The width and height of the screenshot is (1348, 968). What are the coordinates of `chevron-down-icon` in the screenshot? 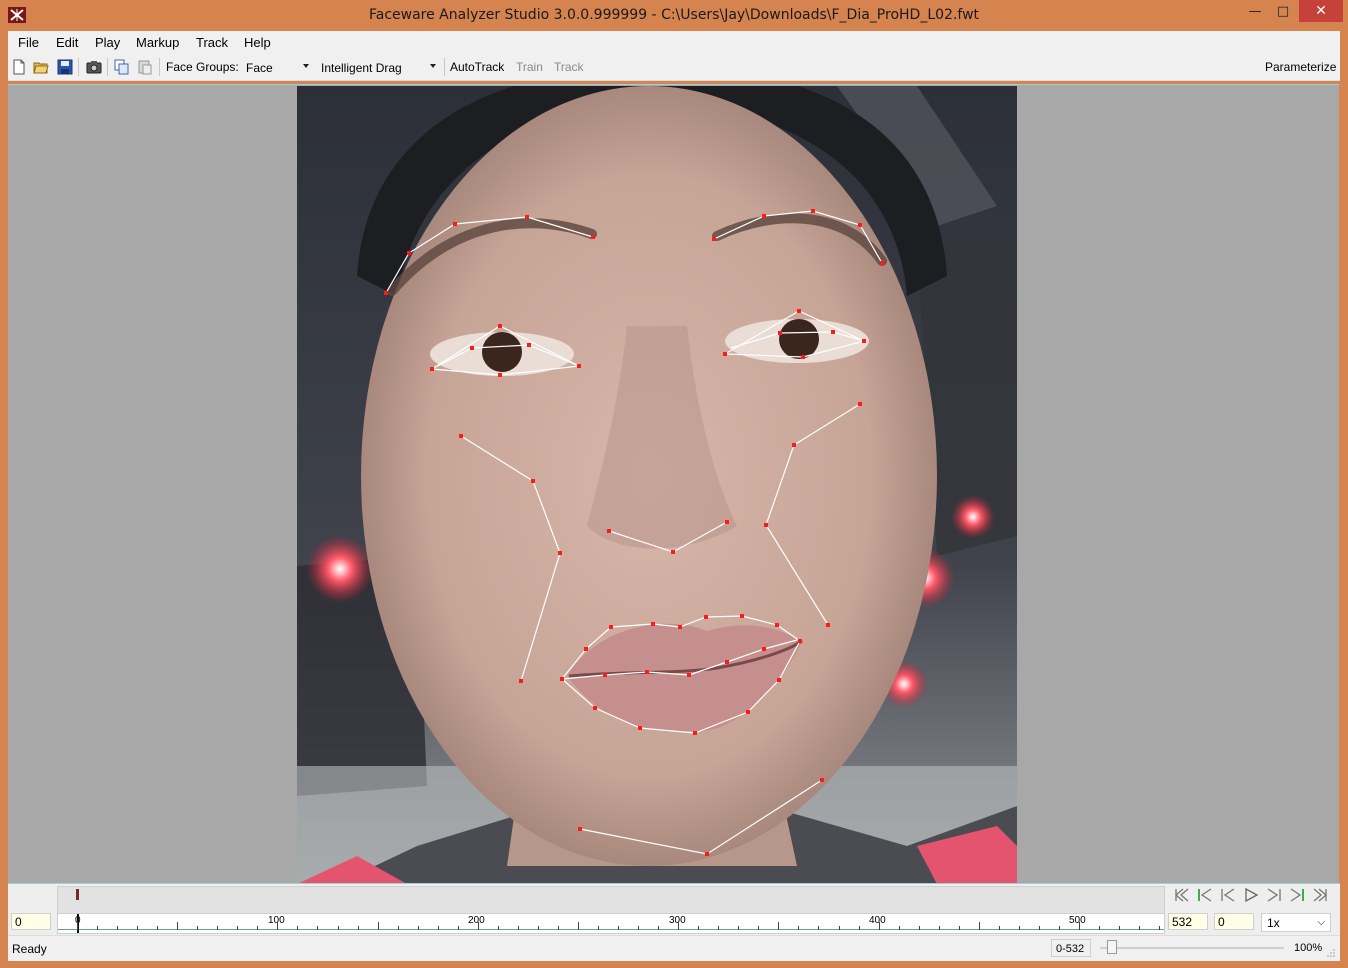 It's located at (306, 66).